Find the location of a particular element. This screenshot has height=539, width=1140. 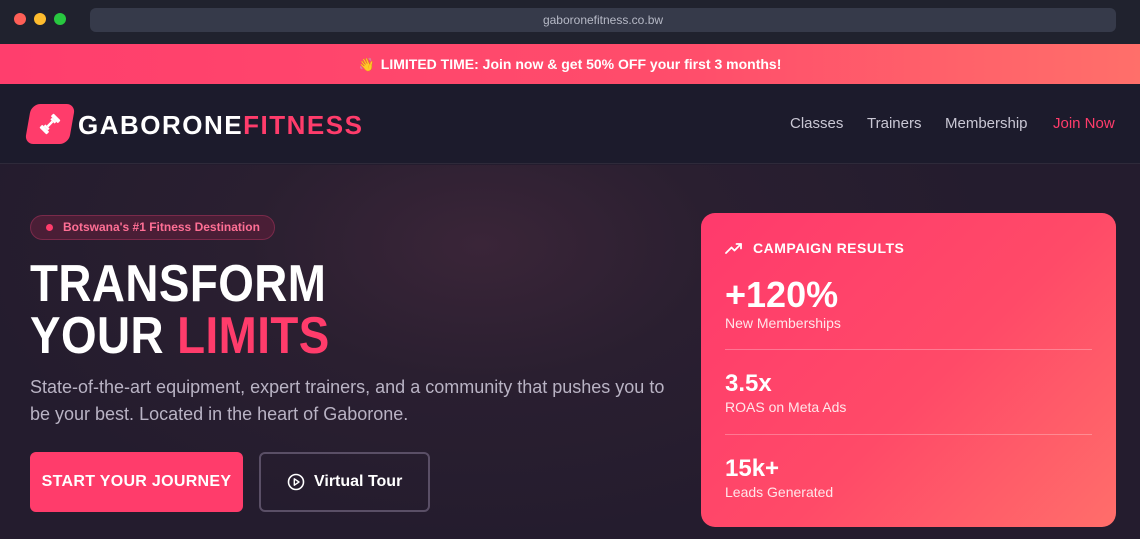

browser-chrome: gaboronefitness.co.bw is located at coordinates (570, 22).